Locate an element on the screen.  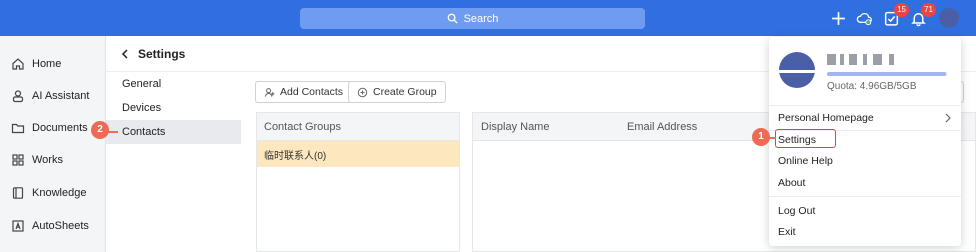
add-contact-icon is located at coordinates (269, 92).